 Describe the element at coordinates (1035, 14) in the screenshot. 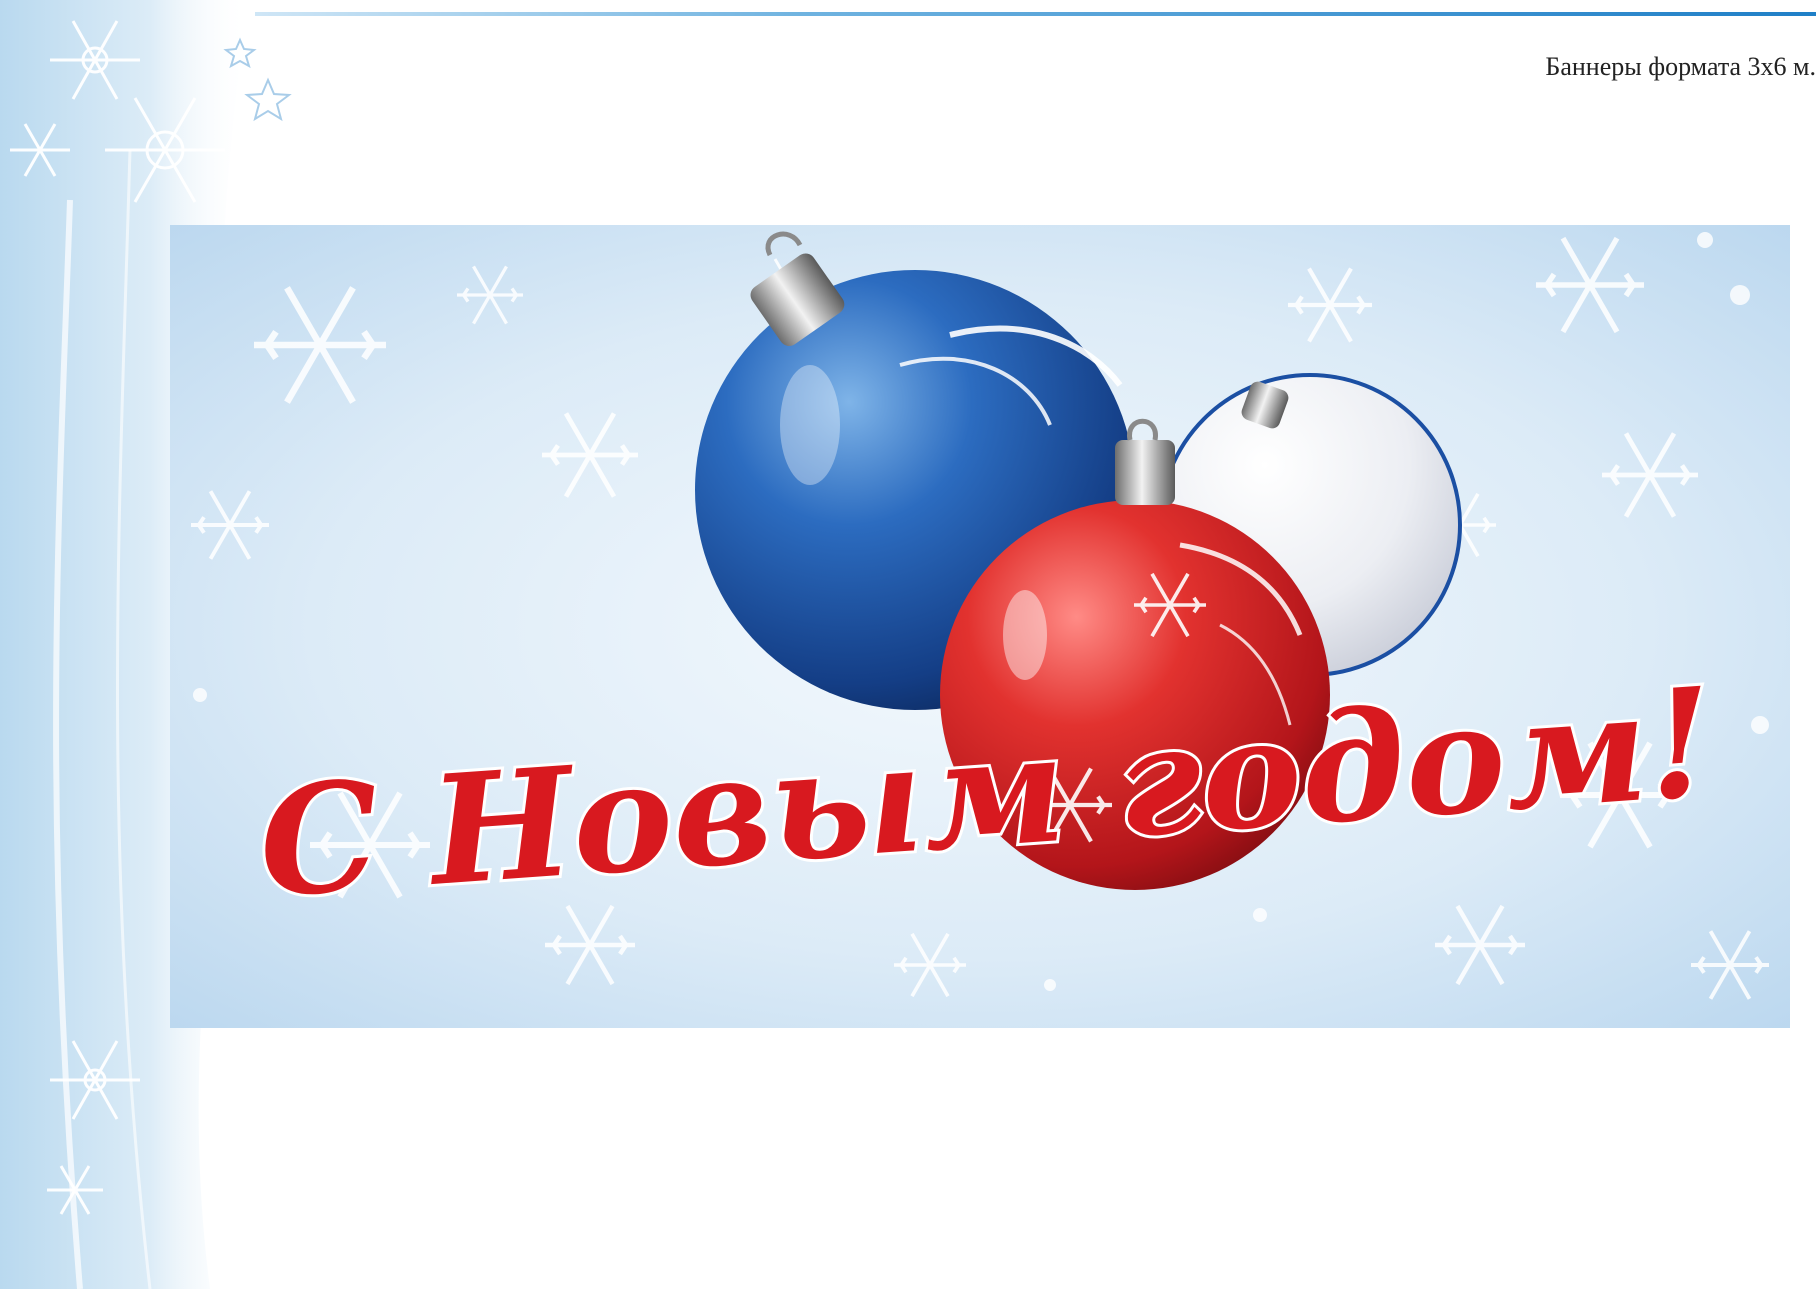

I see `top-divider-line` at that location.